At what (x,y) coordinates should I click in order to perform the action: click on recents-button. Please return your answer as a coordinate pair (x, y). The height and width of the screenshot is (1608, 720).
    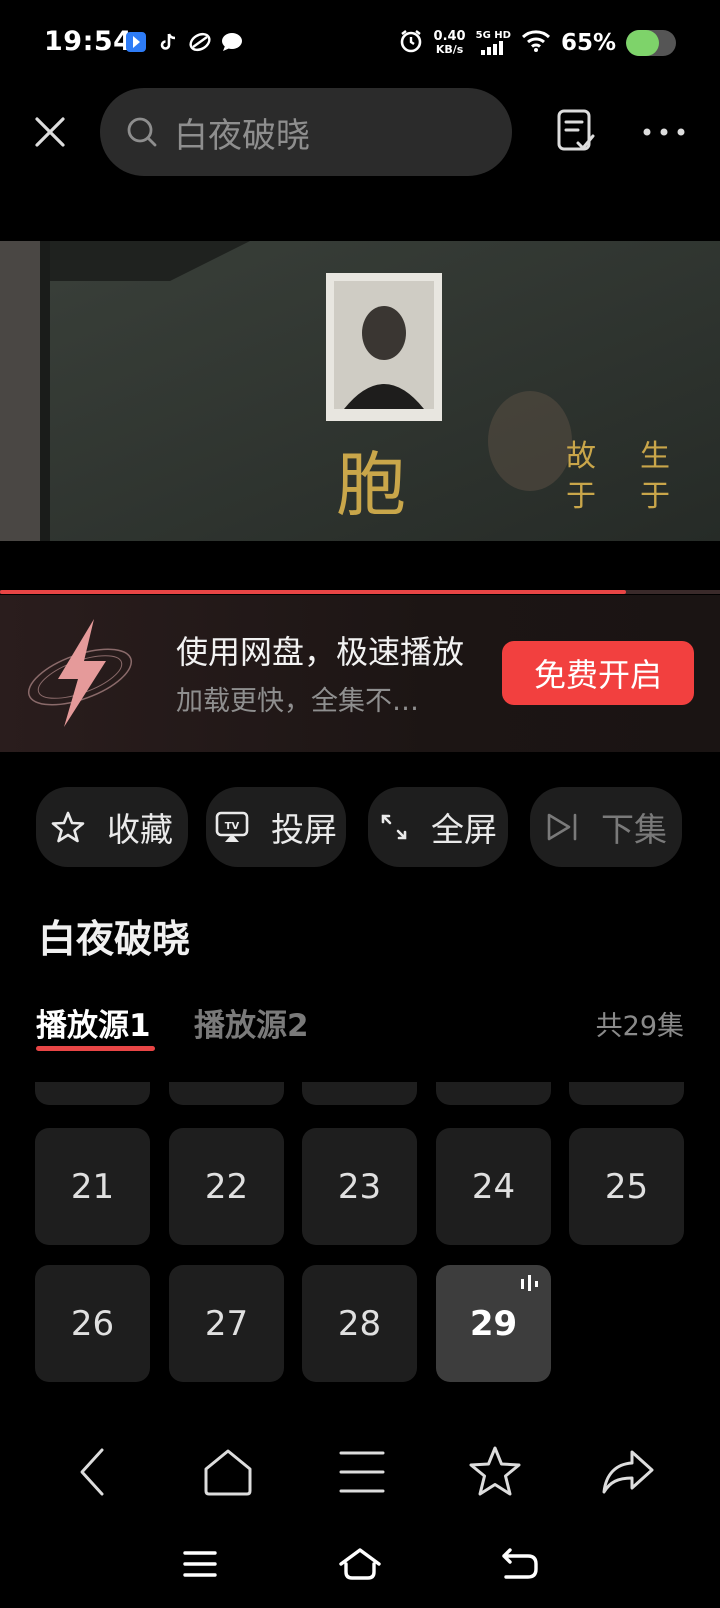
    Looking at the image, I should click on (200, 1564).